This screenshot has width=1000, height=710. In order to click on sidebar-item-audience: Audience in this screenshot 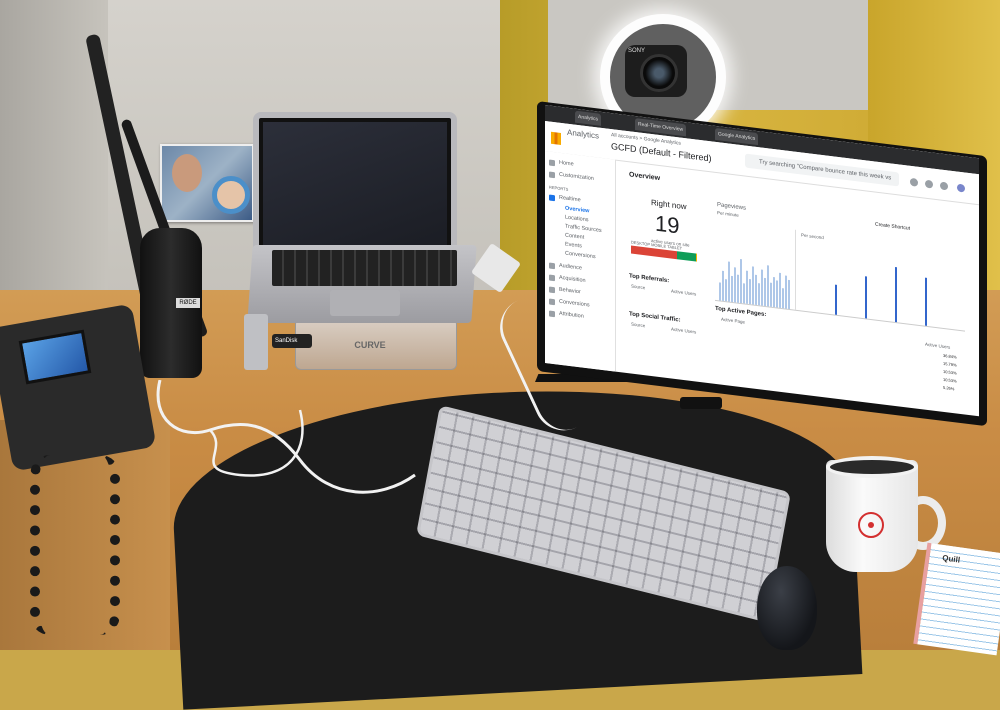, I will do `click(570, 267)`.